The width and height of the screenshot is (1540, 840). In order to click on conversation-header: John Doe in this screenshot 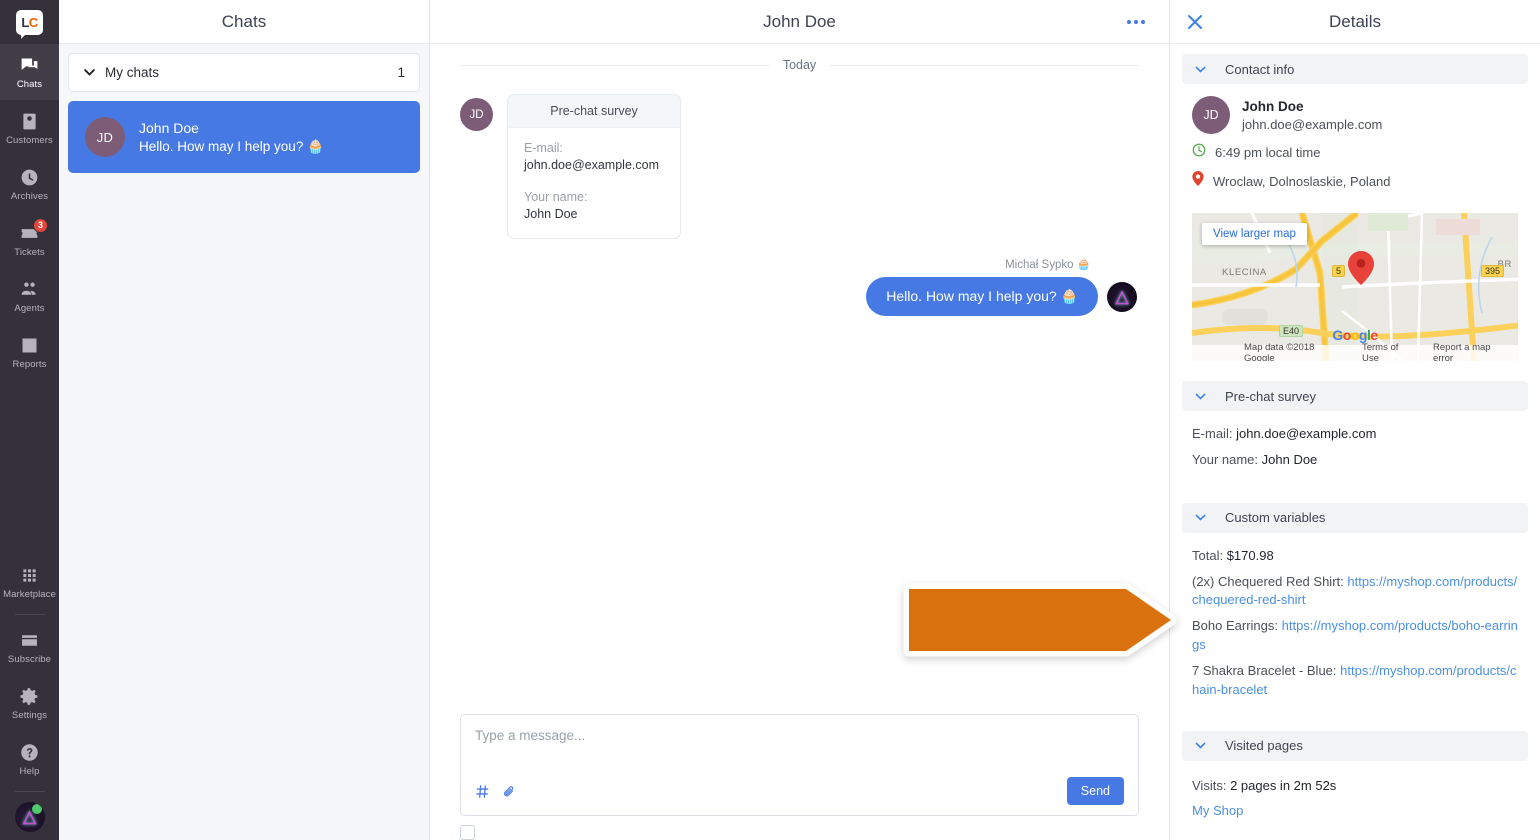, I will do `click(799, 22)`.